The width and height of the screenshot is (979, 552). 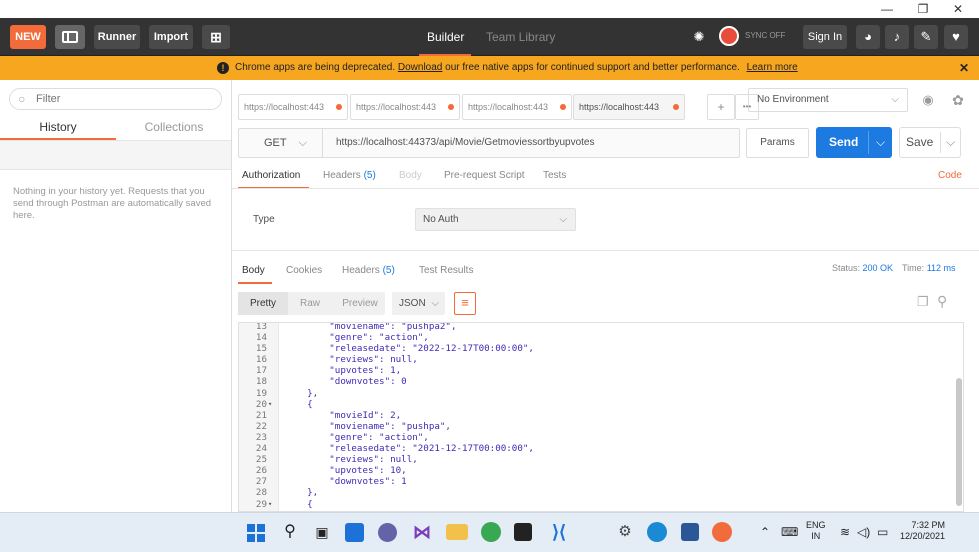 What do you see at coordinates (958, 9) in the screenshot?
I see `close-window-button: ✕` at bounding box center [958, 9].